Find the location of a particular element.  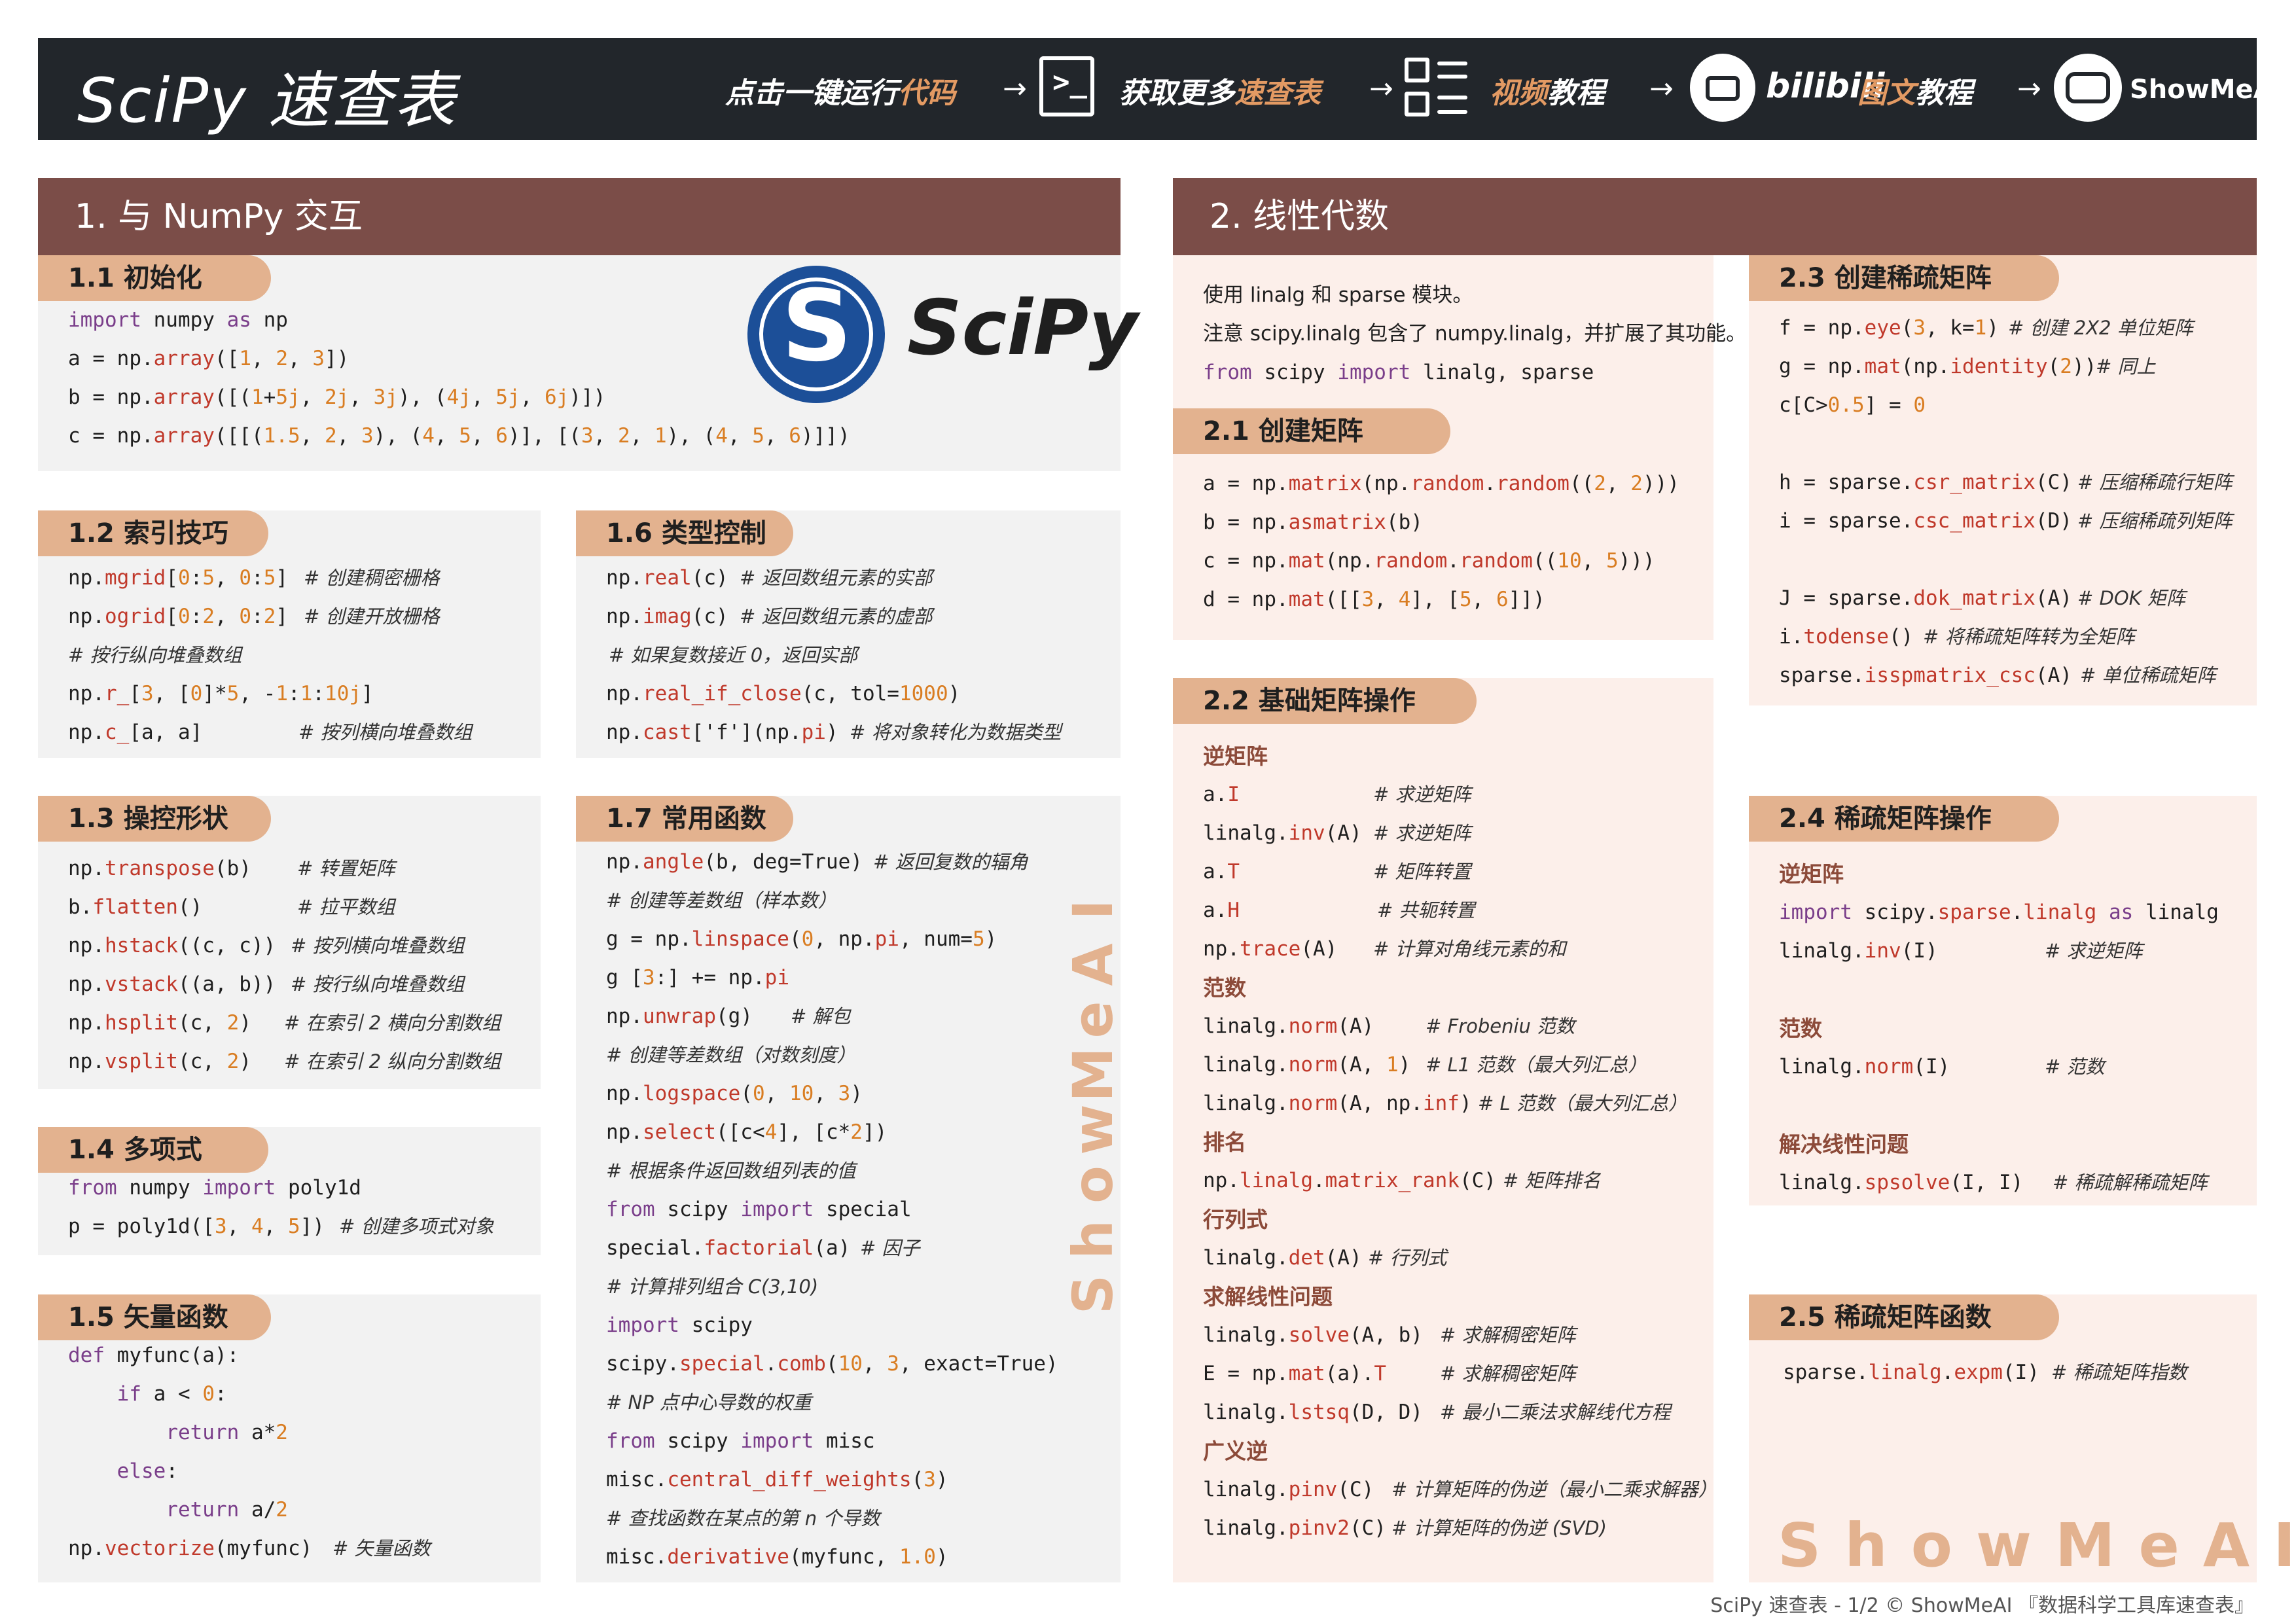

code-line: i = sparse.csc_matrix(D) # 压缩稀疏列矩阵 is located at coordinates (2006, 521).